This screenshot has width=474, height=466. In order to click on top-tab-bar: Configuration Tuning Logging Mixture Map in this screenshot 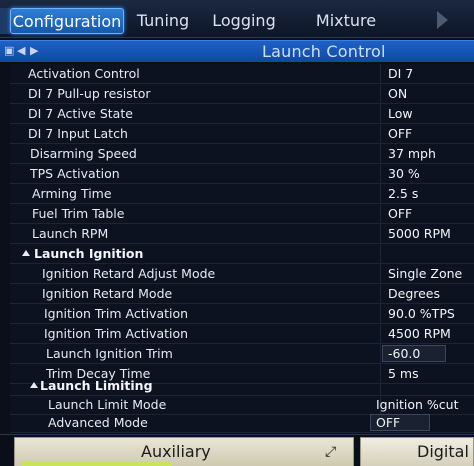, I will do `click(237, 28)`.